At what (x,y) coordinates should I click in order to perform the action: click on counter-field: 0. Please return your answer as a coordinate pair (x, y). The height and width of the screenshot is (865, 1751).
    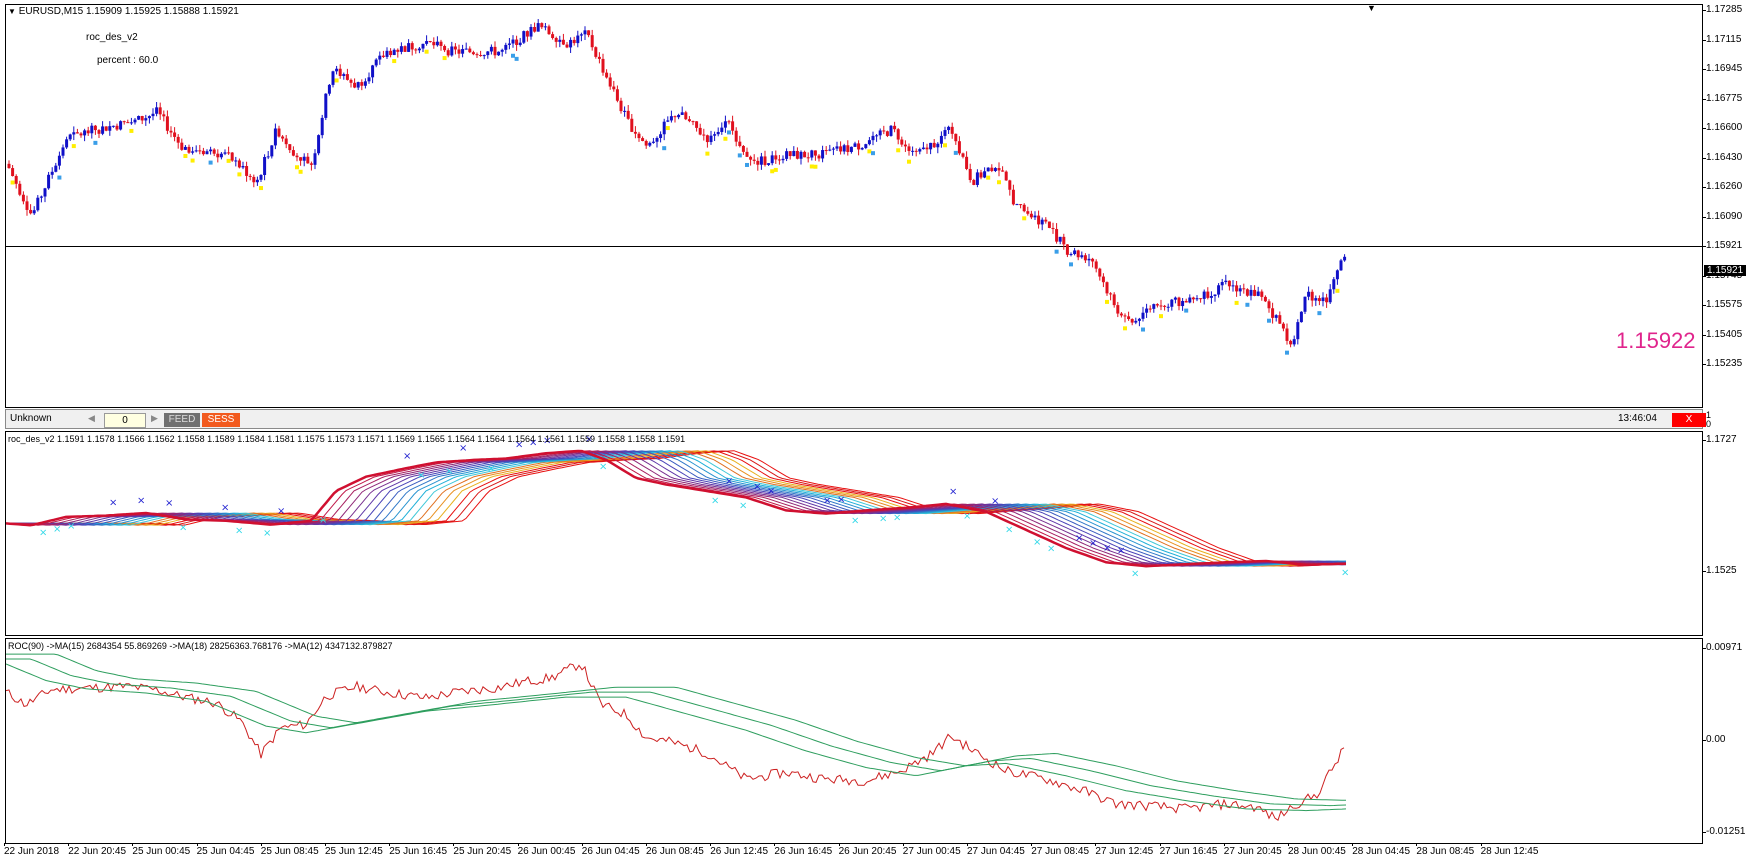
    Looking at the image, I should click on (125, 420).